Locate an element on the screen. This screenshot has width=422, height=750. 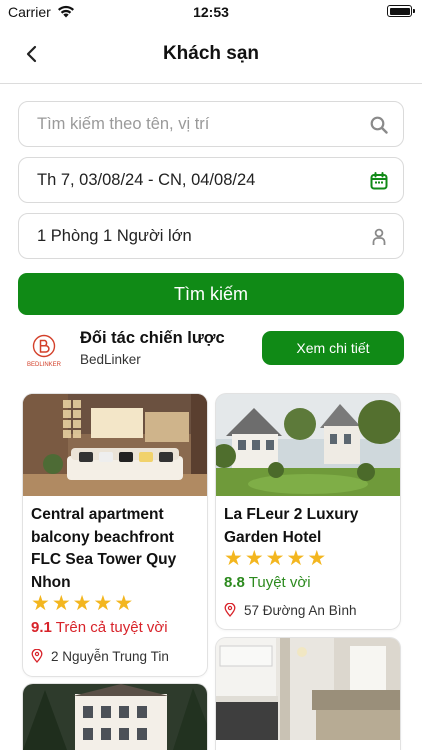
search-icon is located at coordinates (379, 125).